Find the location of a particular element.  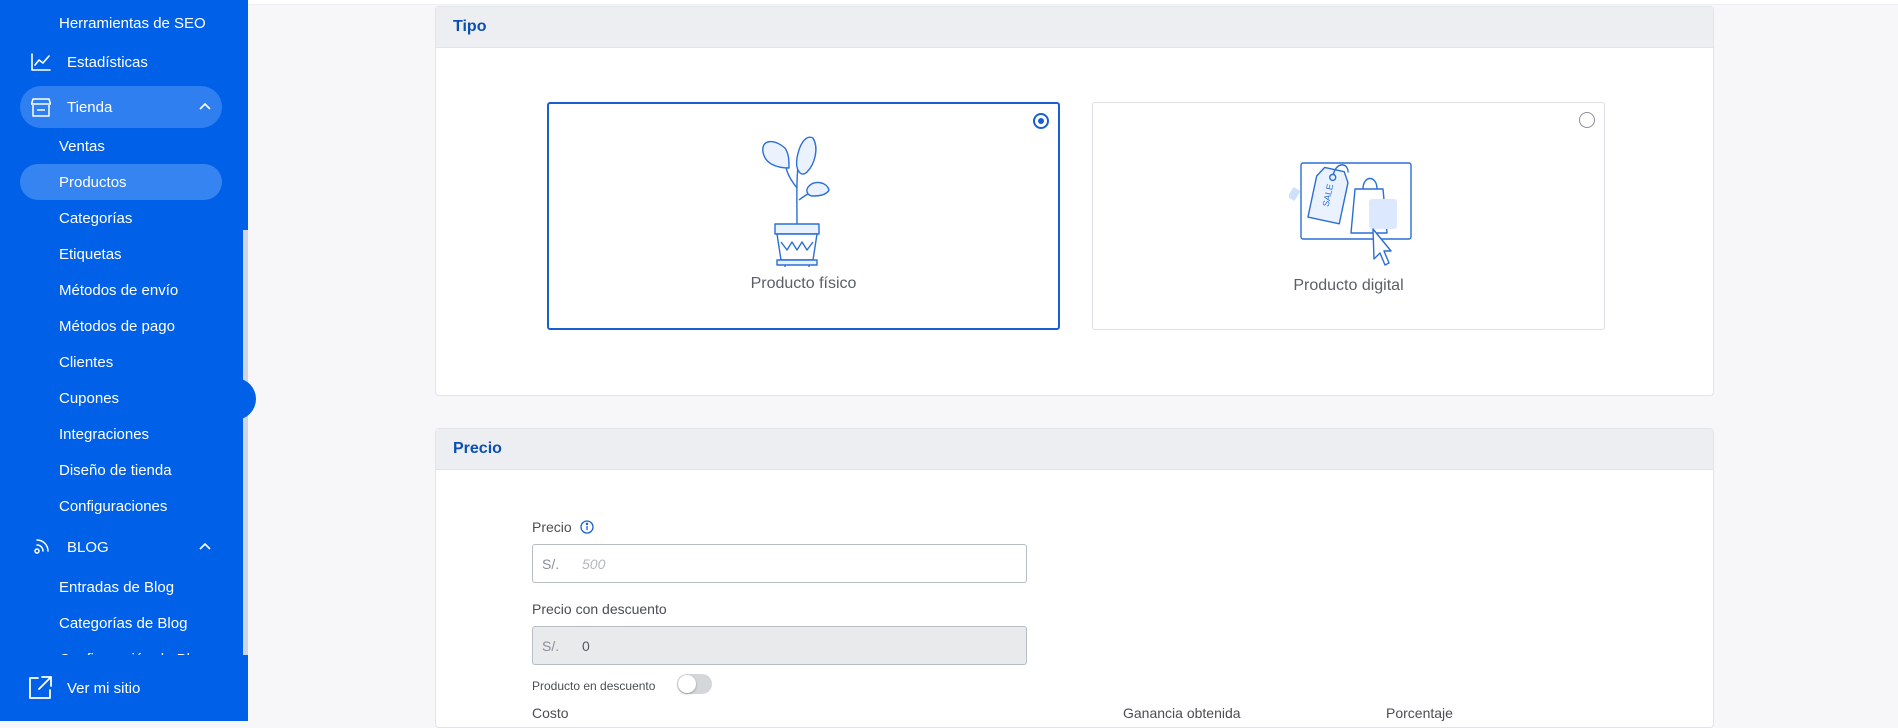

sidebar-item-store: Tienda is located at coordinates (121, 107).